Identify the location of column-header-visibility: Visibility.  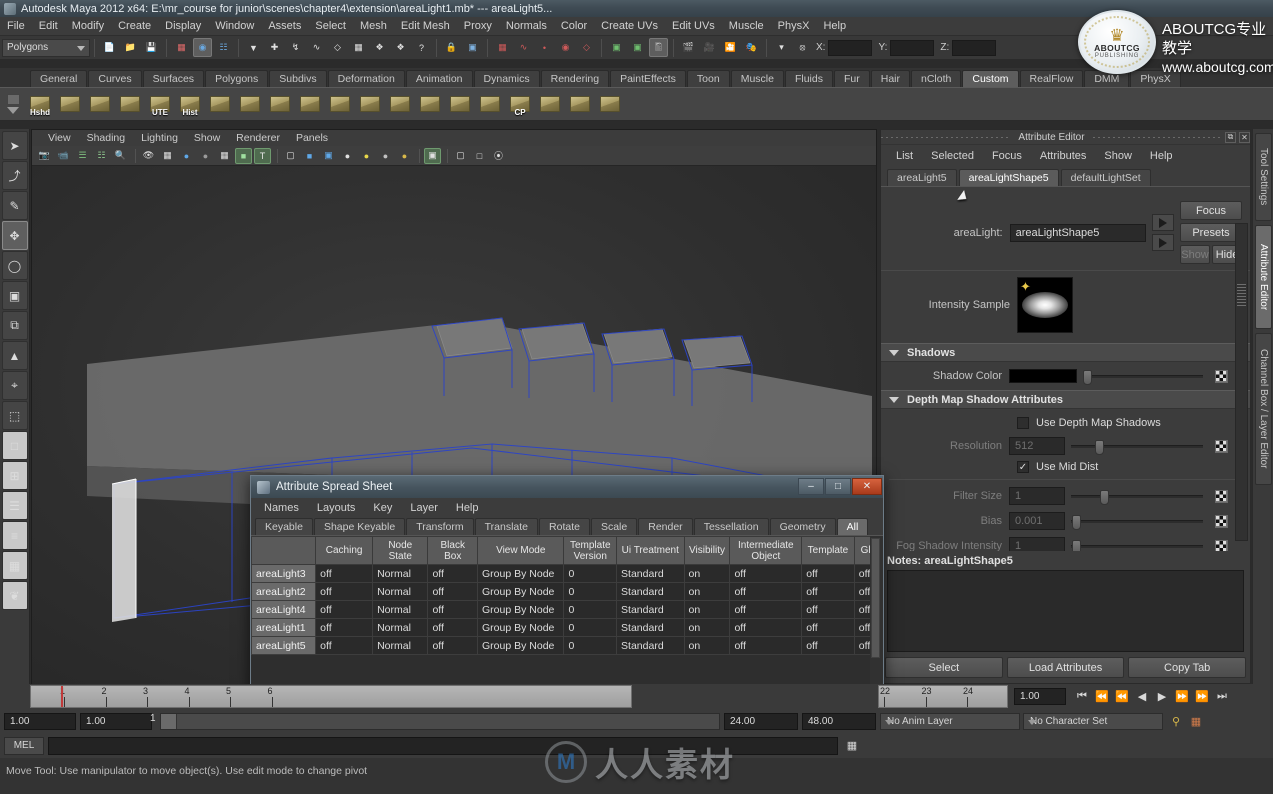
(707, 550).